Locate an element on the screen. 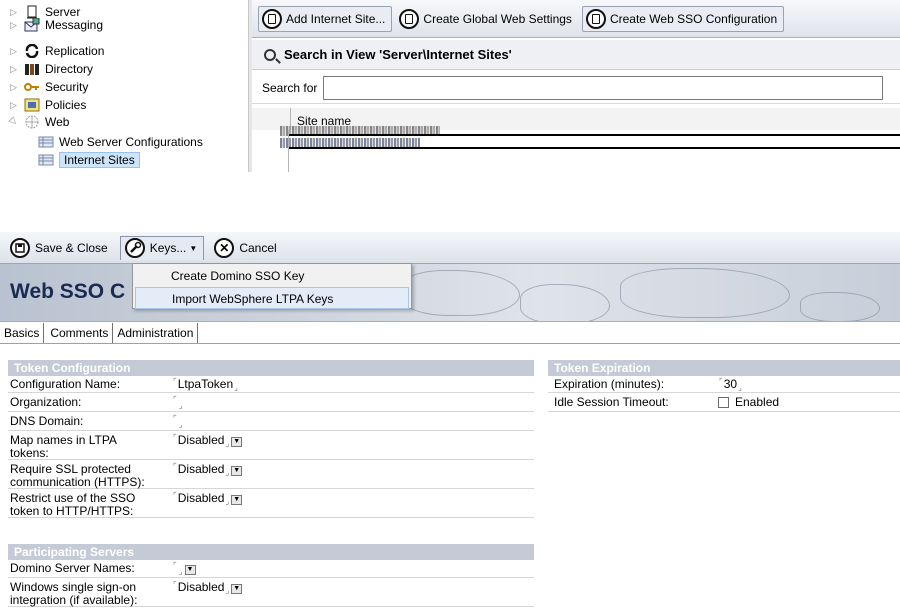  tree-item-internet-sites: Internet Sites is located at coordinates (89, 160).